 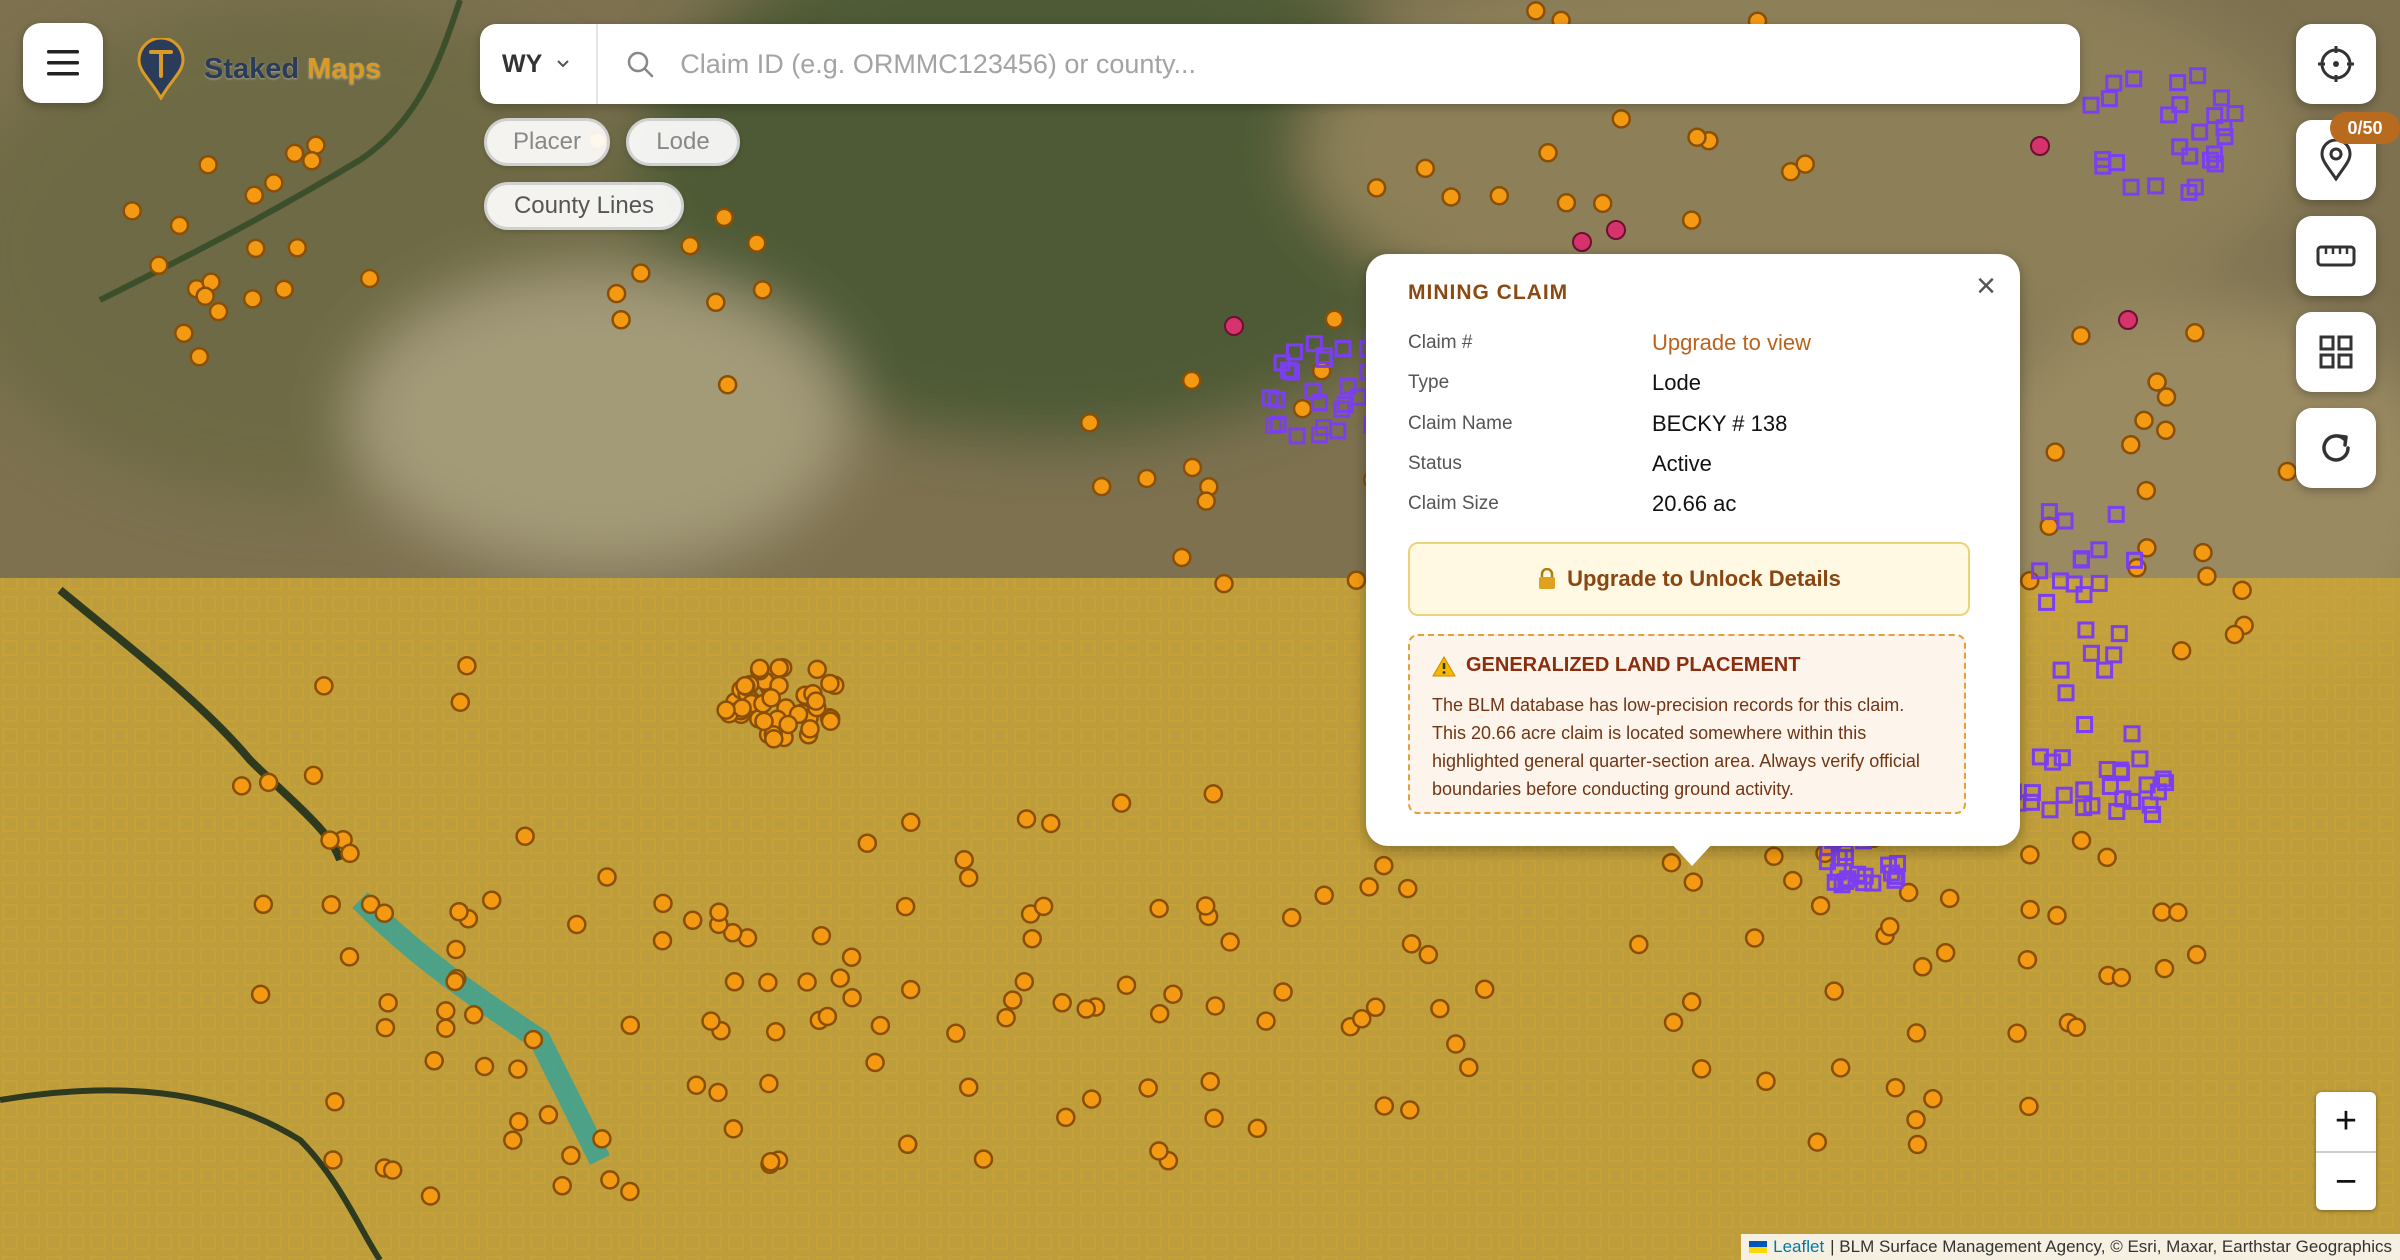 I want to click on filter-lode-chip: Lode, so click(x=683, y=142).